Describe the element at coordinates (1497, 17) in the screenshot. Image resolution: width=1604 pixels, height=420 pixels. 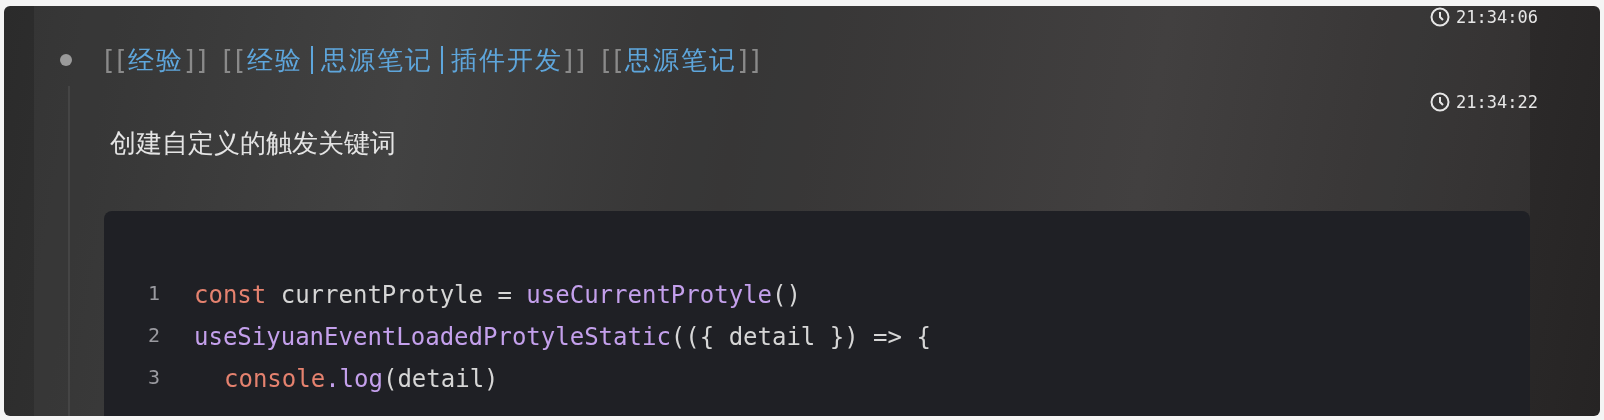
I see `timestamp: 21:34:06` at that location.